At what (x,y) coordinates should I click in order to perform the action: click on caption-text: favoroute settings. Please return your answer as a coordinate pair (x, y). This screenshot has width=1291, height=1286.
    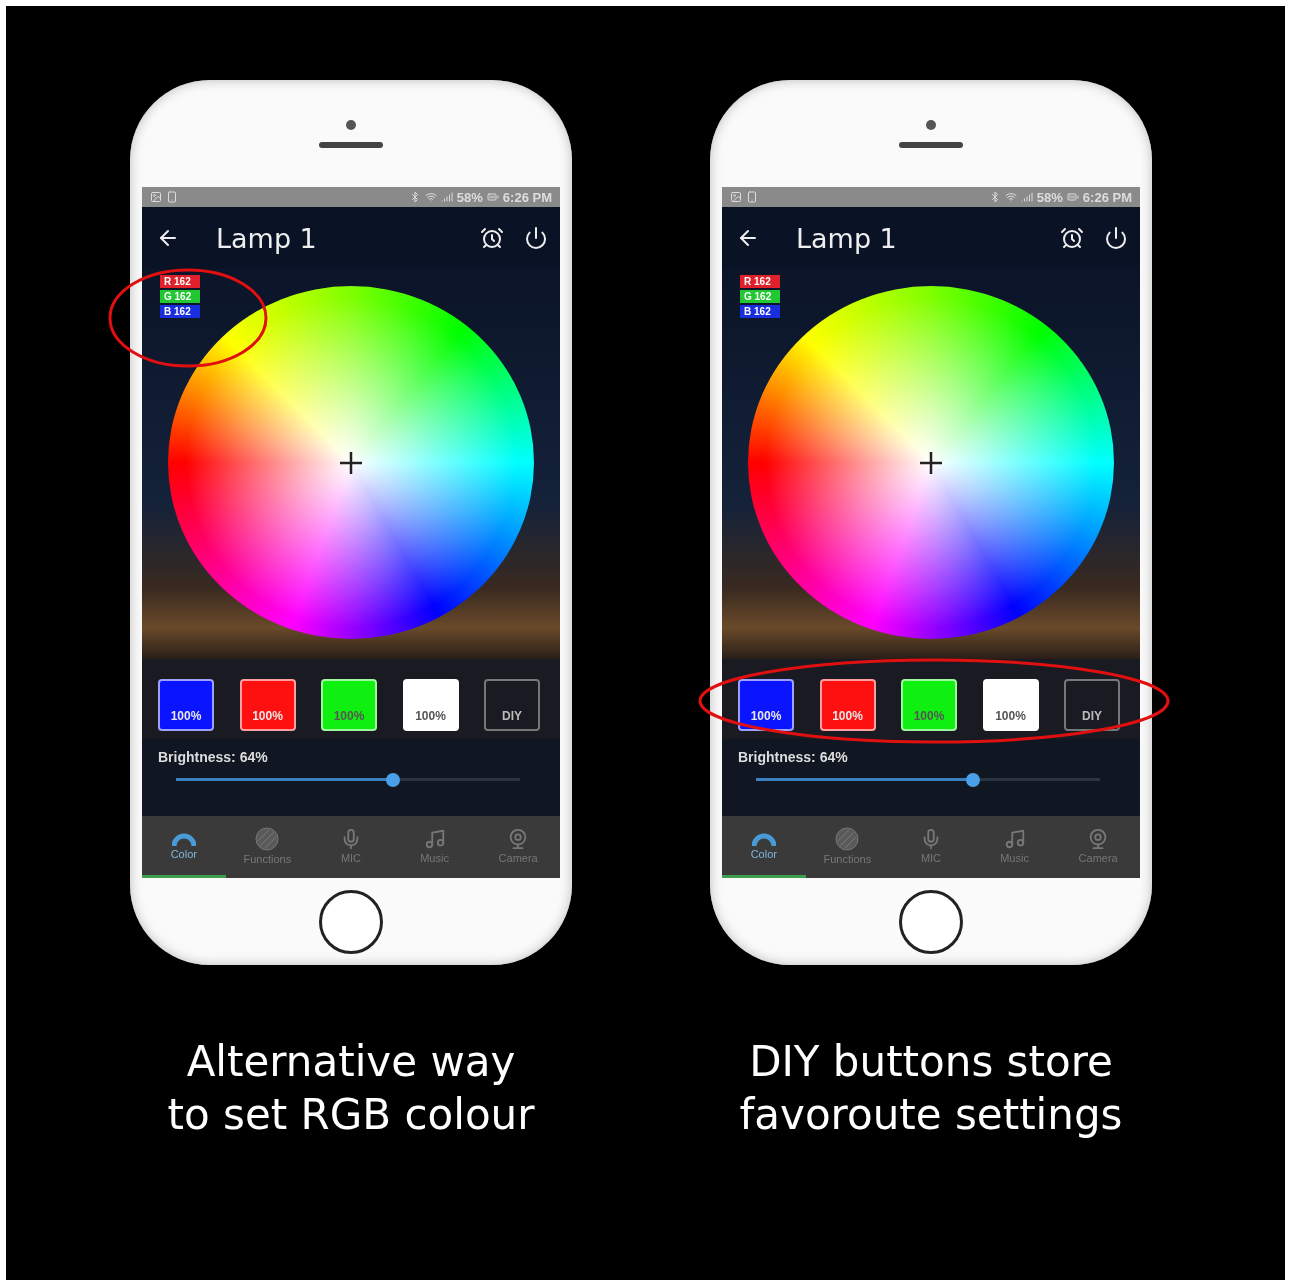
    Looking at the image, I should click on (931, 1114).